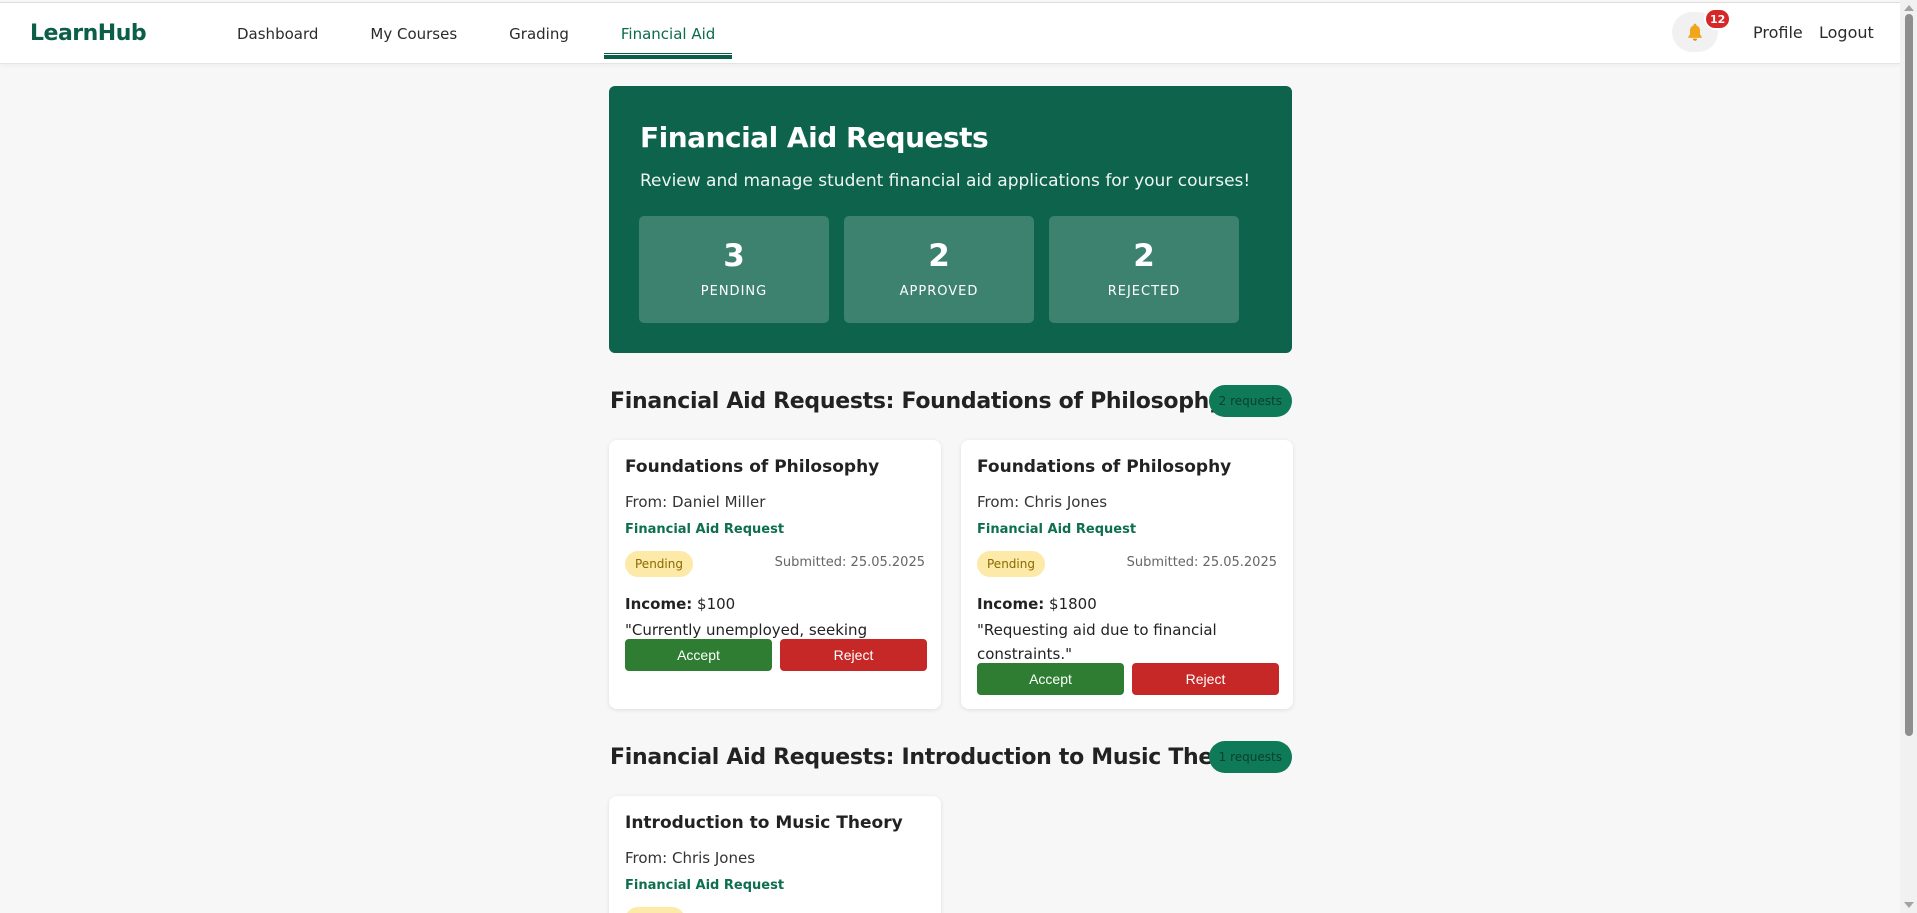 The width and height of the screenshot is (1917, 913). Describe the element at coordinates (1250, 757) in the screenshot. I see `request-count-badge: 1 requests` at that location.